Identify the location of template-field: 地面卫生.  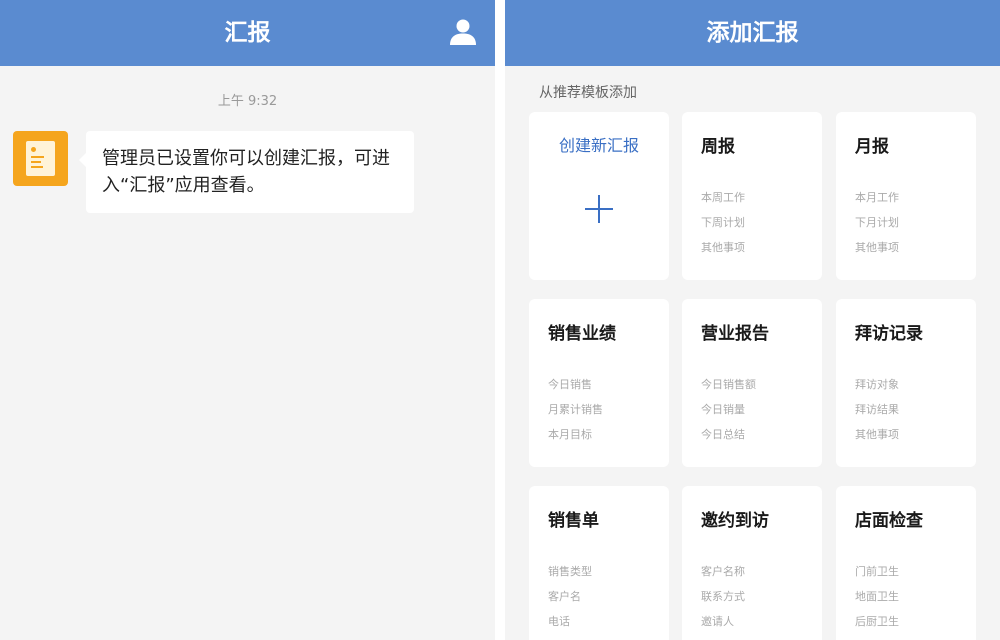
(877, 596).